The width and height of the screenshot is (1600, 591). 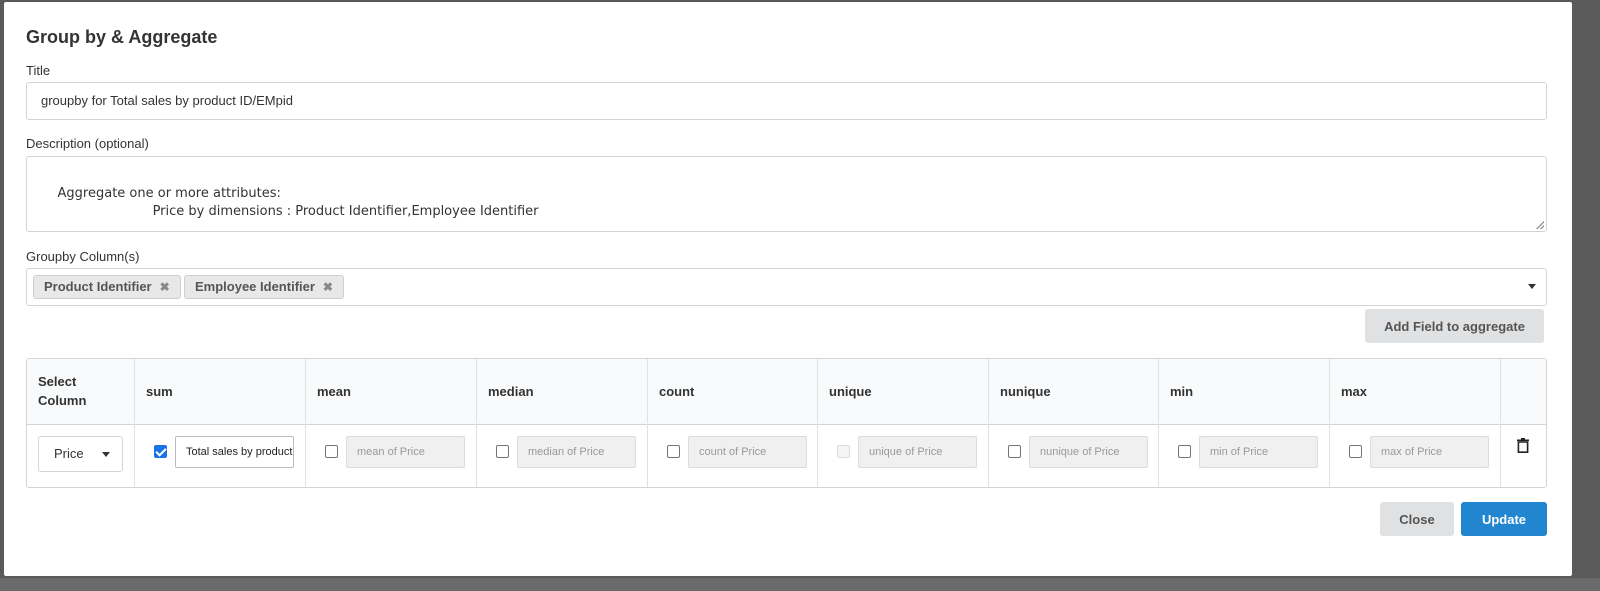 What do you see at coordinates (1415, 391) in the screenshot?
I see `header-max: max` at bounding box center [1415, 391].